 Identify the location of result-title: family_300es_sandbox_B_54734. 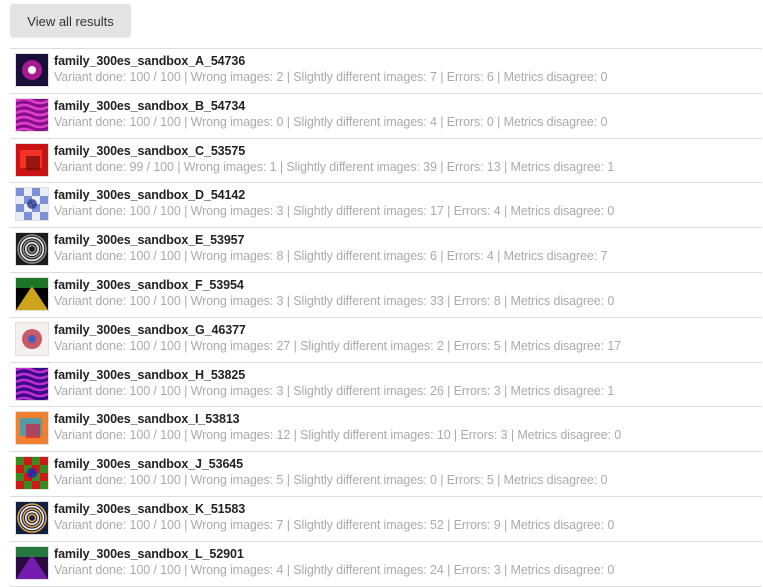
(150, 105).